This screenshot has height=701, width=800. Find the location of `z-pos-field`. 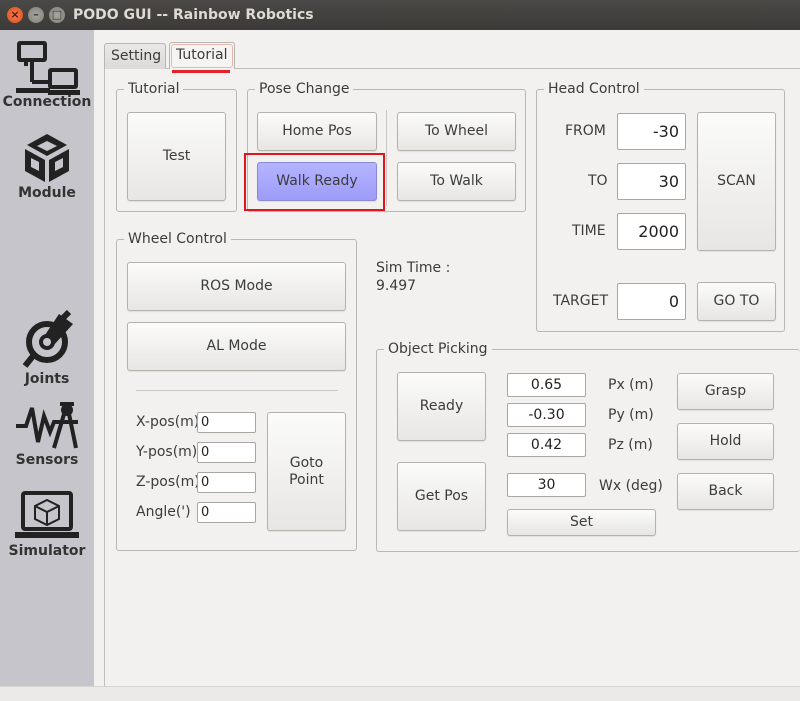

z-pos-field is located at coordinates (226, 482).